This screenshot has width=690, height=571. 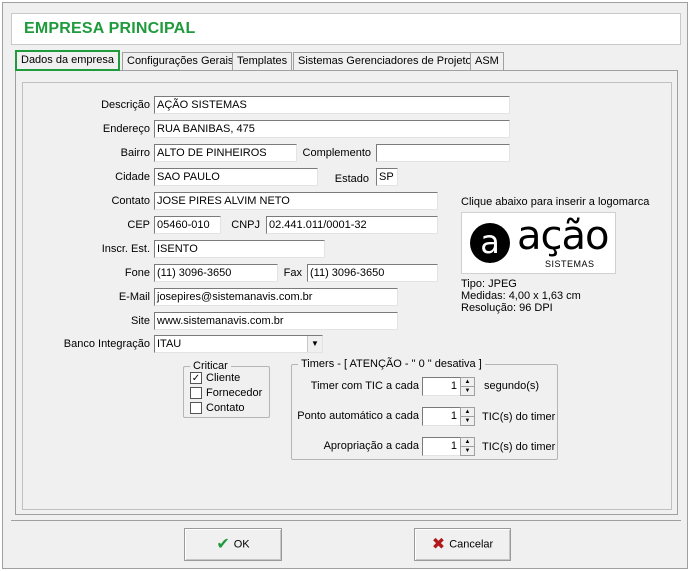 I want to click on bairro-field: ALTO DE PINHEIROS, so click(x=225, y=153).